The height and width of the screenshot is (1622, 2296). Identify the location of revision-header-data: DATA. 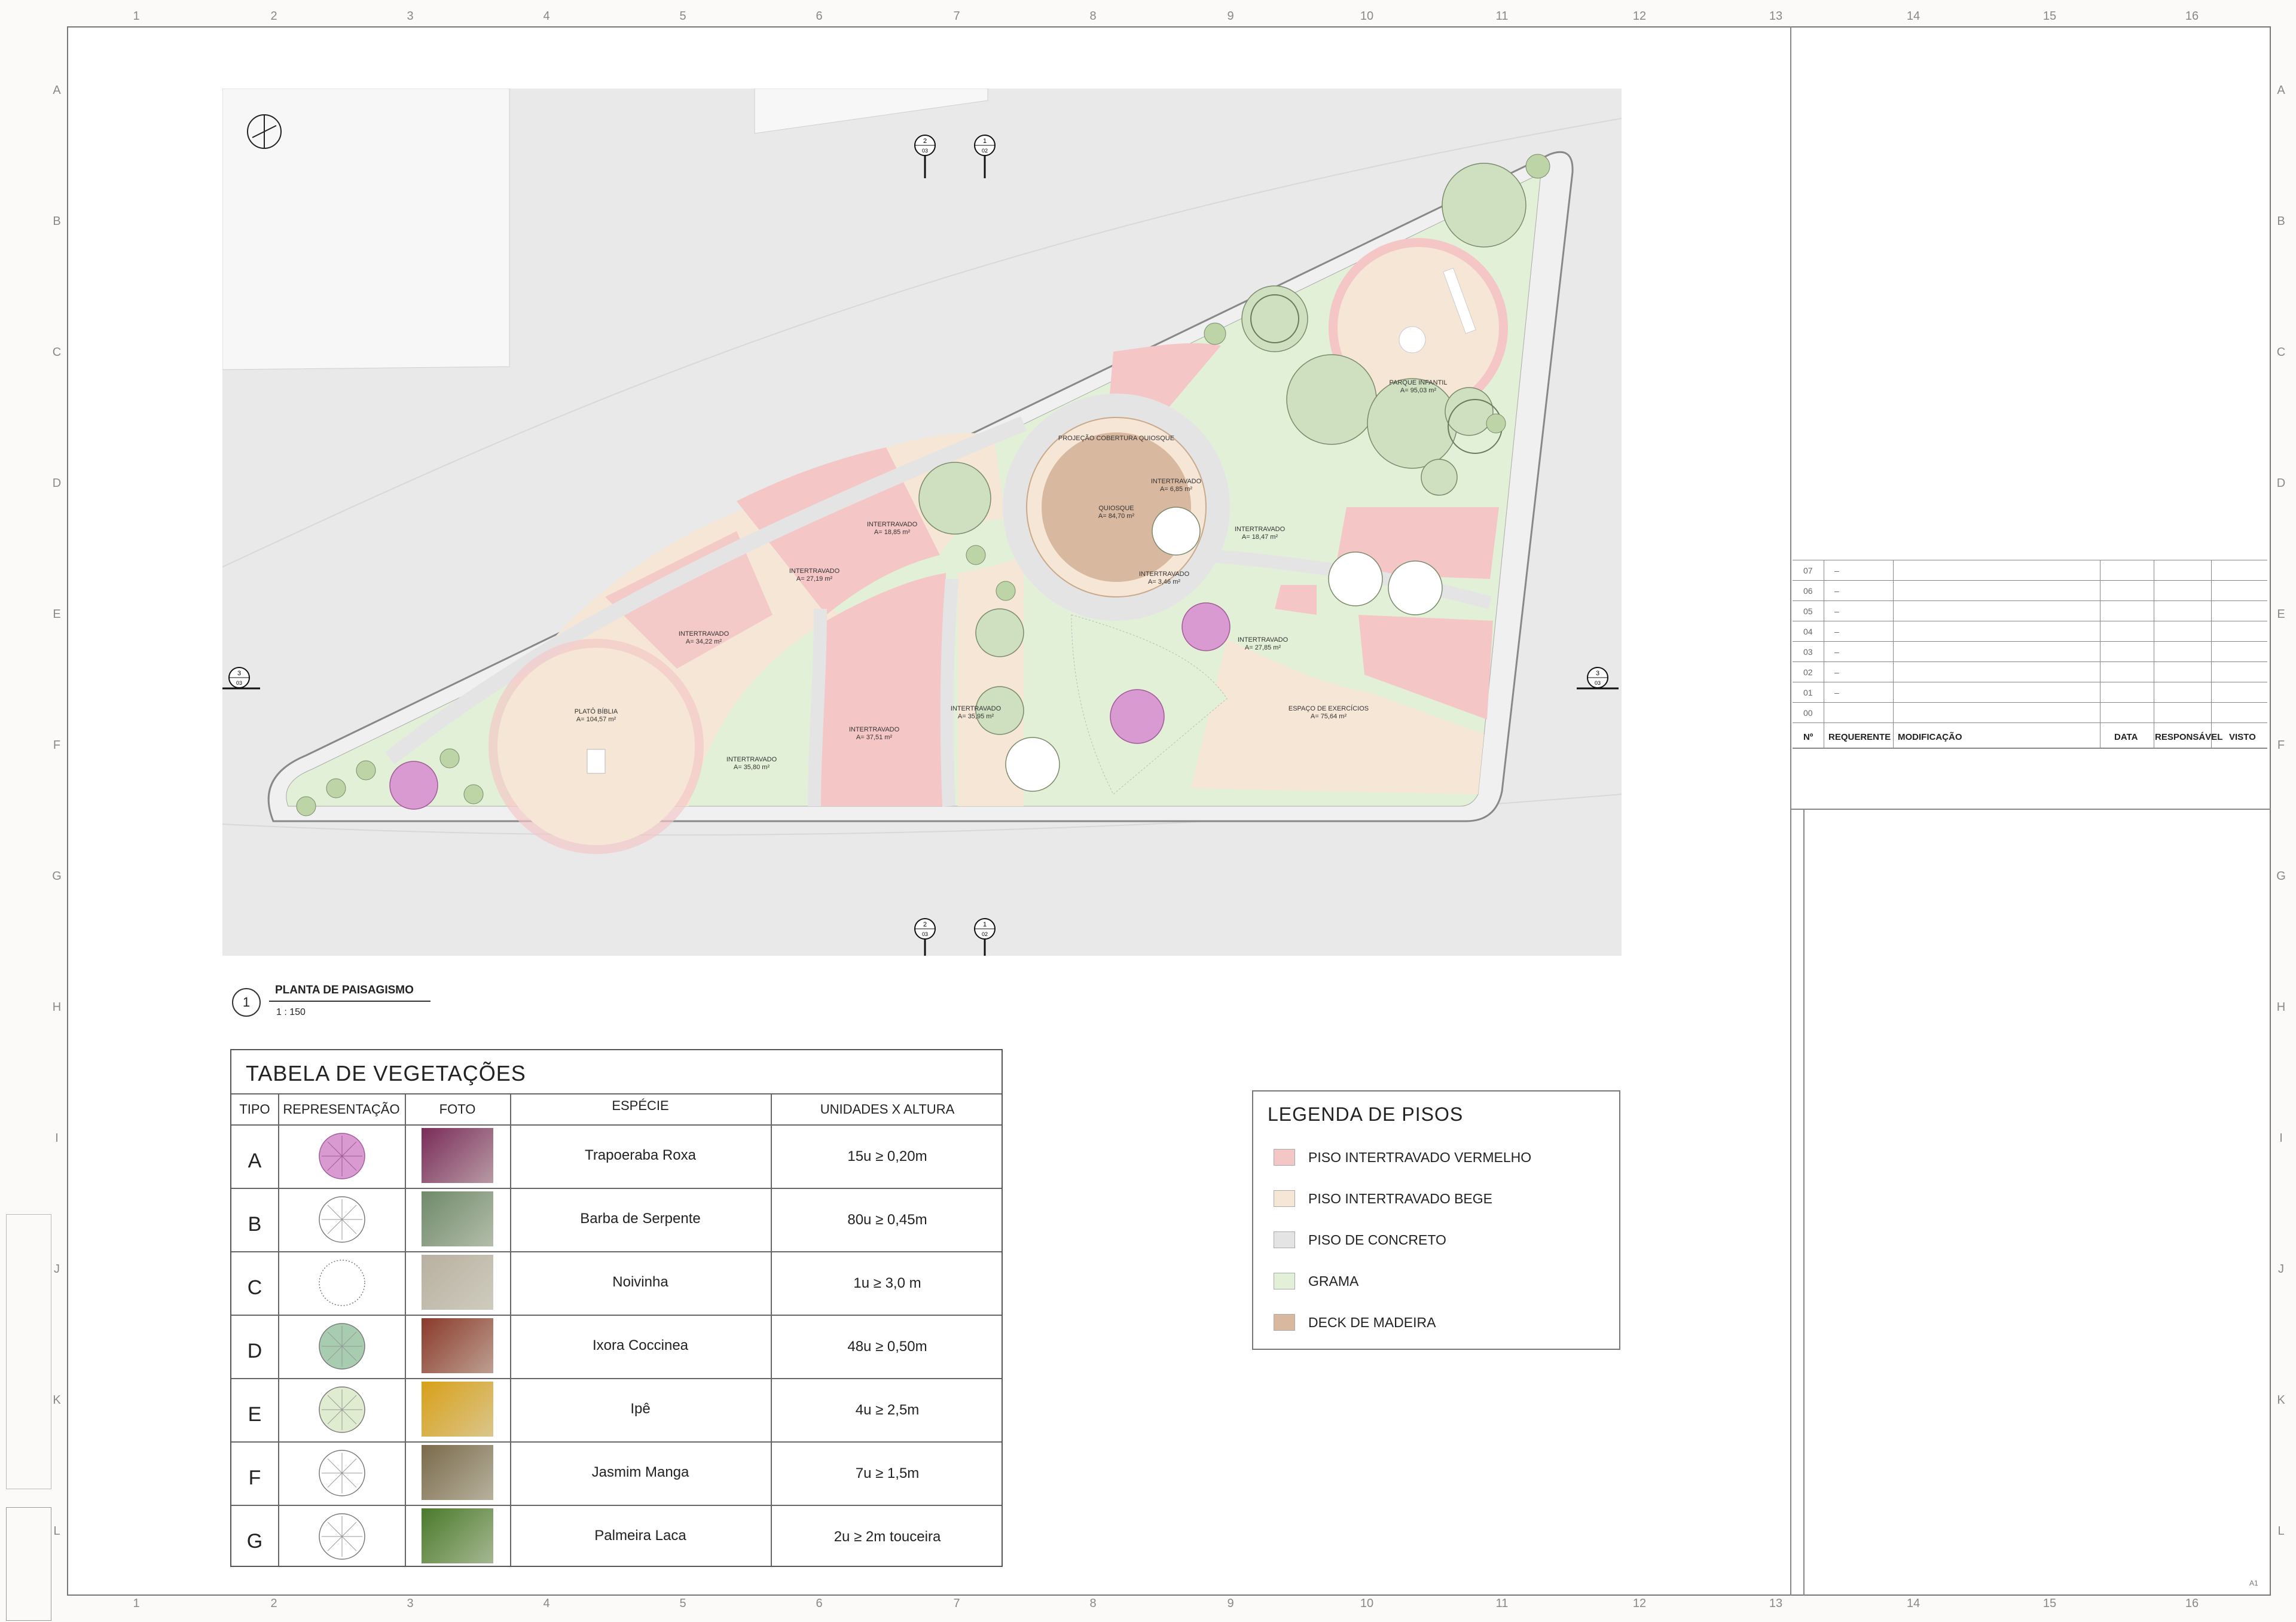
(2126, 737).